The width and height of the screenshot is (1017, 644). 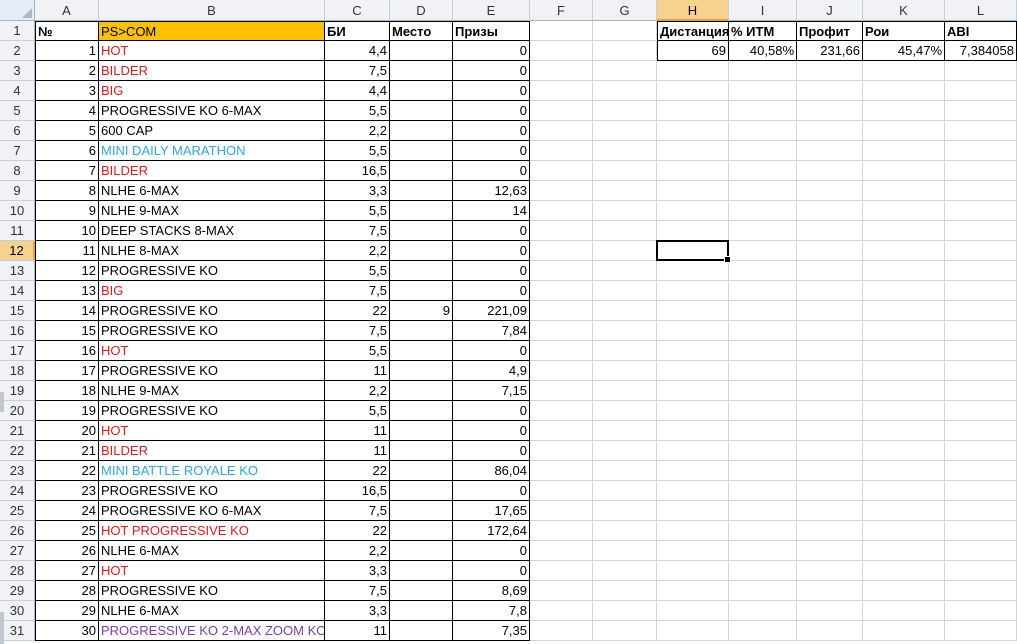 I want to click on cell-j28, so click(x=830, y=571).